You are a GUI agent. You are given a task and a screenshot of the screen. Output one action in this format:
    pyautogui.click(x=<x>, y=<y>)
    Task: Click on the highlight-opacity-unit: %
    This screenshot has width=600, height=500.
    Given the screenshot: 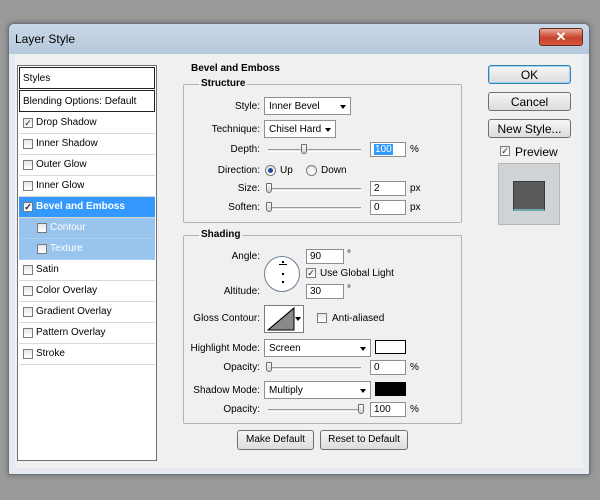 What is the action you would take?
    pyautogui.click(x=414, y=367)
    